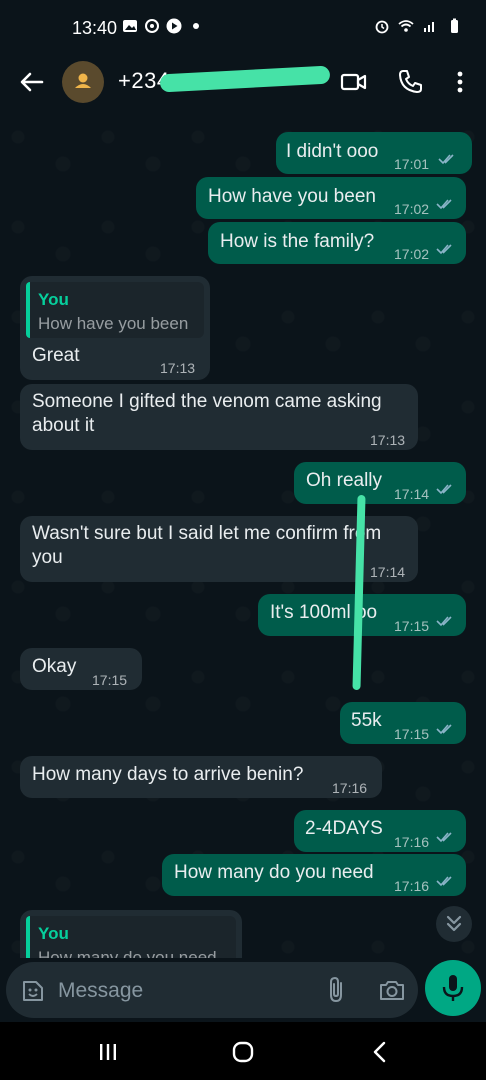 This screenshot has width=486, height=1080. I want to click on more-options-icon, so click(460, 82).